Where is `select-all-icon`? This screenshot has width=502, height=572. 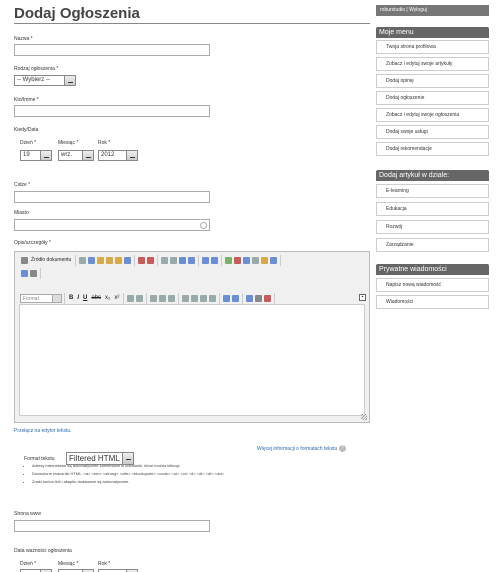
select-all-icon is located at coordinates (206, 260).